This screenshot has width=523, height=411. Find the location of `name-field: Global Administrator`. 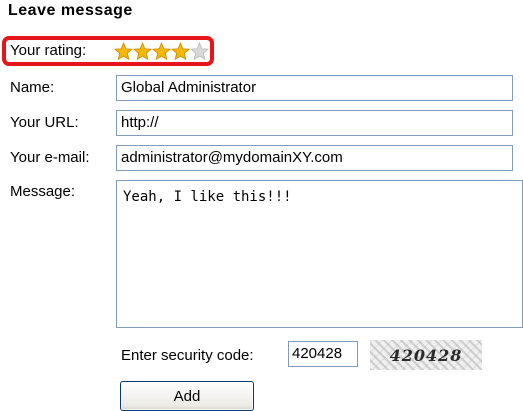

name-field: Global Administrator is located at coordinates (314, 88).